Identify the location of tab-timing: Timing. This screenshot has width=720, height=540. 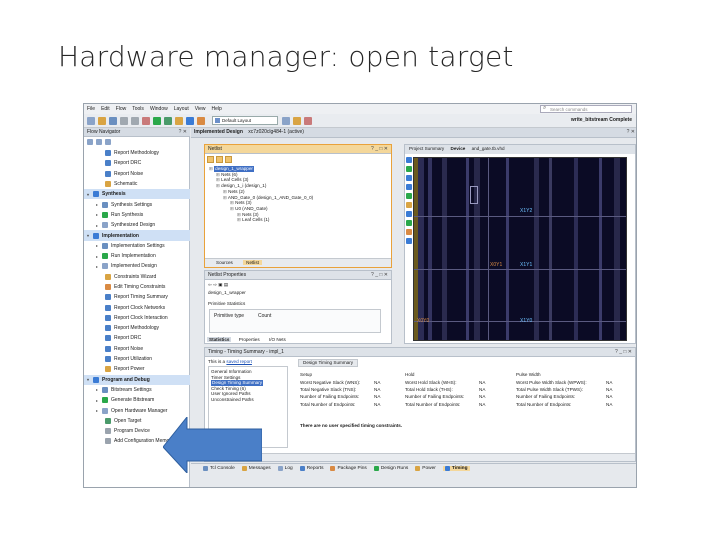
(456, 468).